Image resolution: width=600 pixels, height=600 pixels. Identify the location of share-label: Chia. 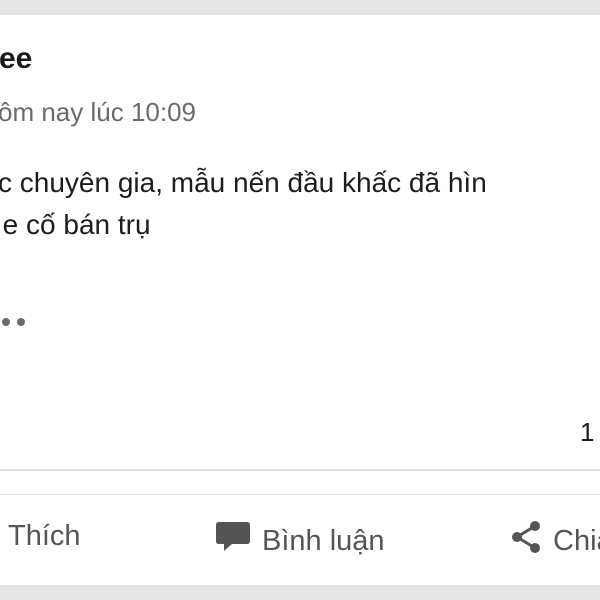
(576, 540).